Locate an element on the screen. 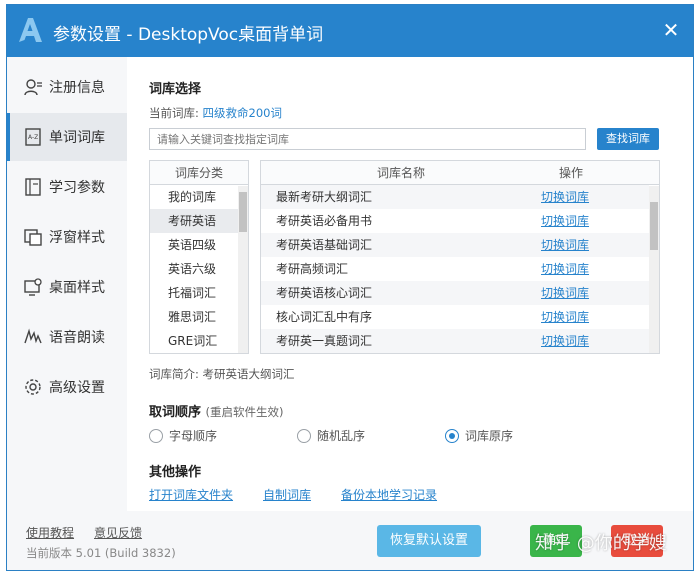  radio-label: 词库原序 is located at coordinates (489, 436).